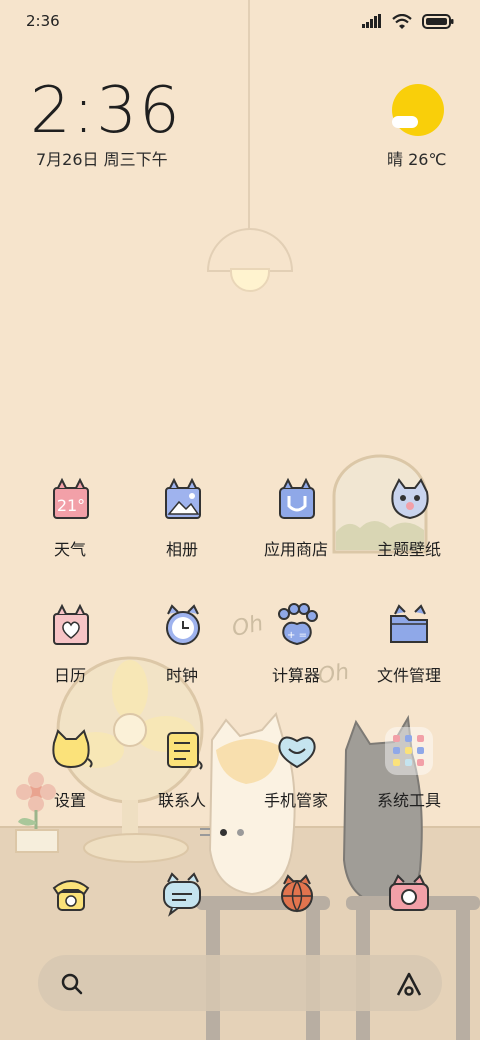 This screenshot has height=1040, width=480. What do you see at coordinates (409, 751) in the screenshot?
I see `tools-folder-icon` at bounding box center [409, 751].